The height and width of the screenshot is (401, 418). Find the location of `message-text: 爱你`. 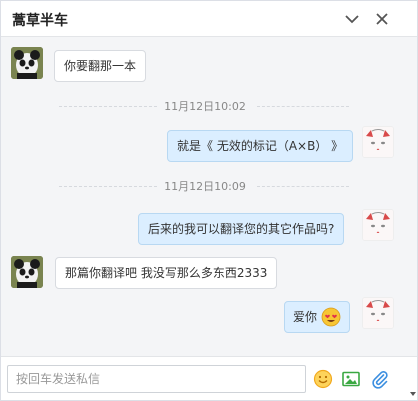

message-text: 爱你 is located at coordinates (305, 317).